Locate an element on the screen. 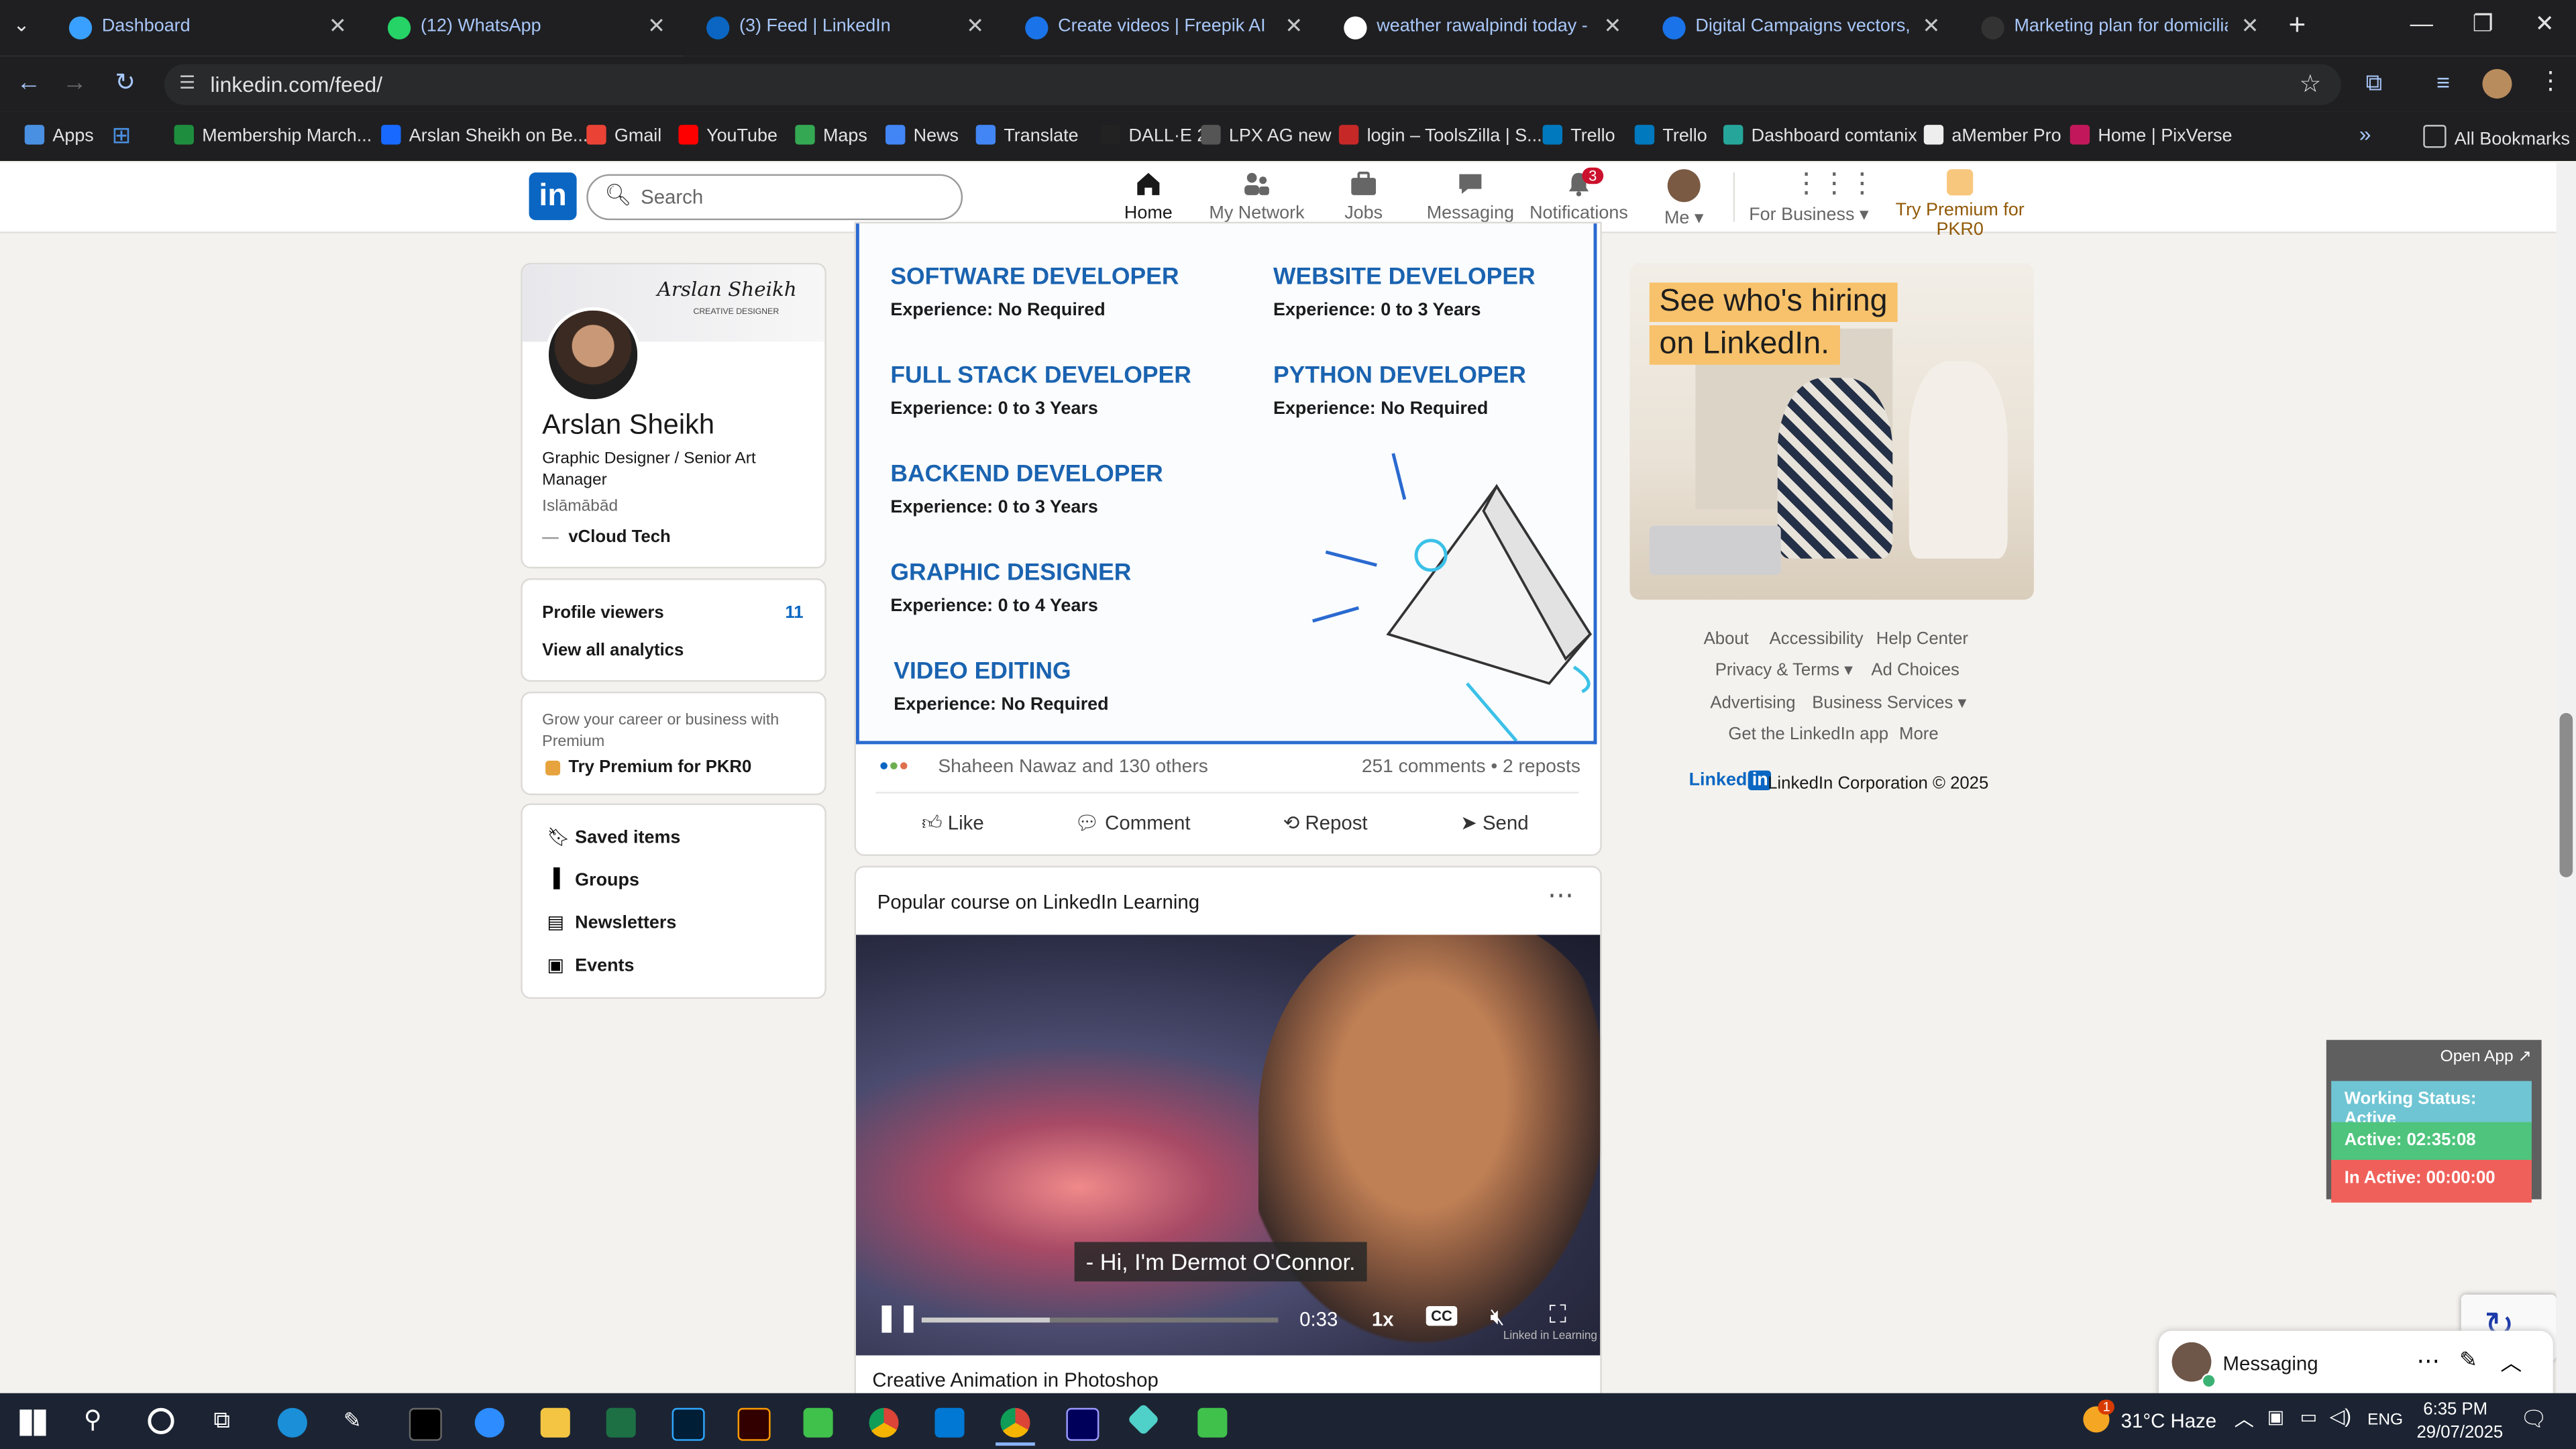 The image size is (2576, 1449). like-button: 👍︎ Like is located at coordinates (953, 824).